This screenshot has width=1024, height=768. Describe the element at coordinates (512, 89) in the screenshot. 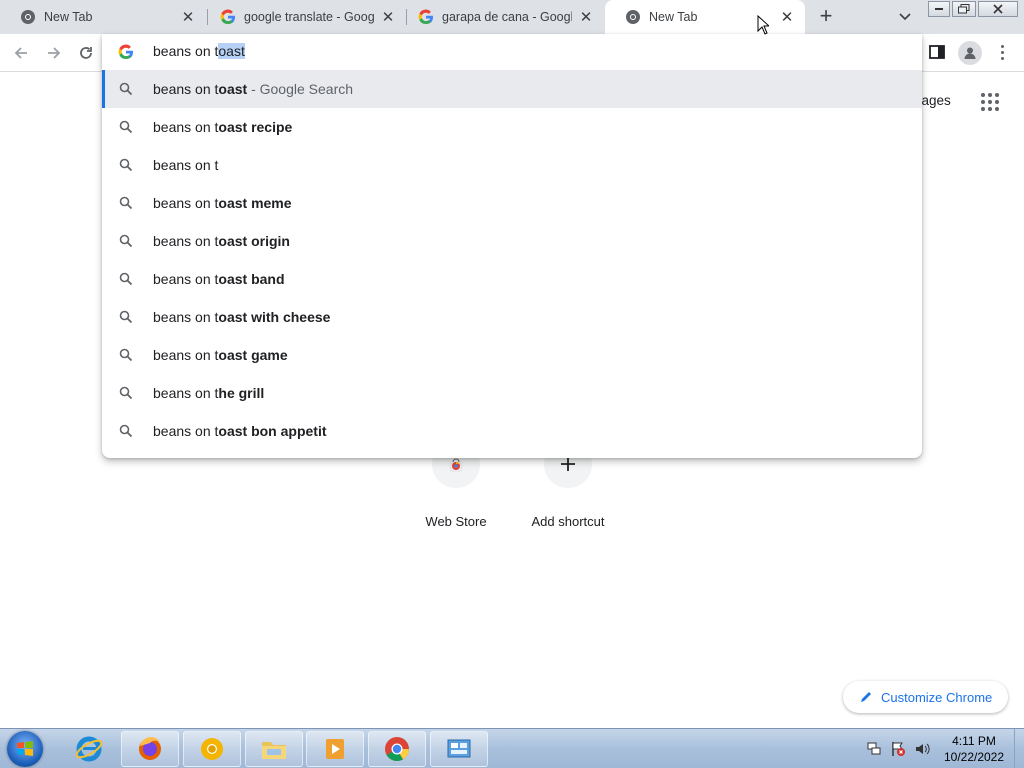

I see `suggestion-item: beans on toast - Google Search` at that location.